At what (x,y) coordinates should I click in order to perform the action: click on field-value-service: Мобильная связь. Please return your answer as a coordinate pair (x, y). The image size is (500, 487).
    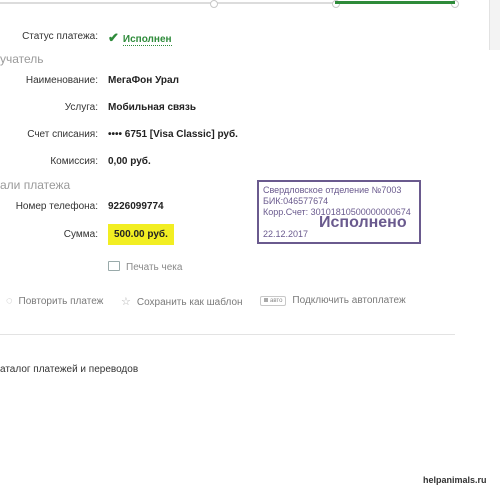
    Looking at the image, I should click on (152, 107).